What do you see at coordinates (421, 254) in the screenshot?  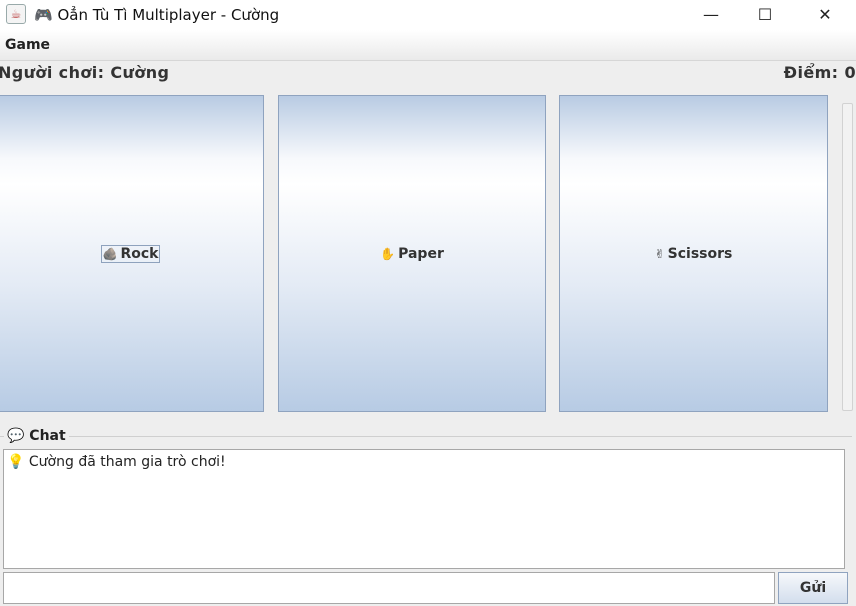 I see `paper-label: Paper` at bounding box center [421, 254].